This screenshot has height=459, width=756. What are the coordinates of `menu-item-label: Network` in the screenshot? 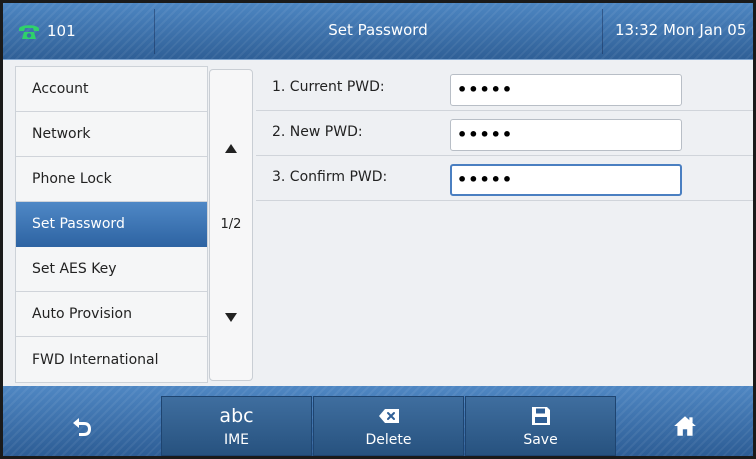 It's located at (61, 134).